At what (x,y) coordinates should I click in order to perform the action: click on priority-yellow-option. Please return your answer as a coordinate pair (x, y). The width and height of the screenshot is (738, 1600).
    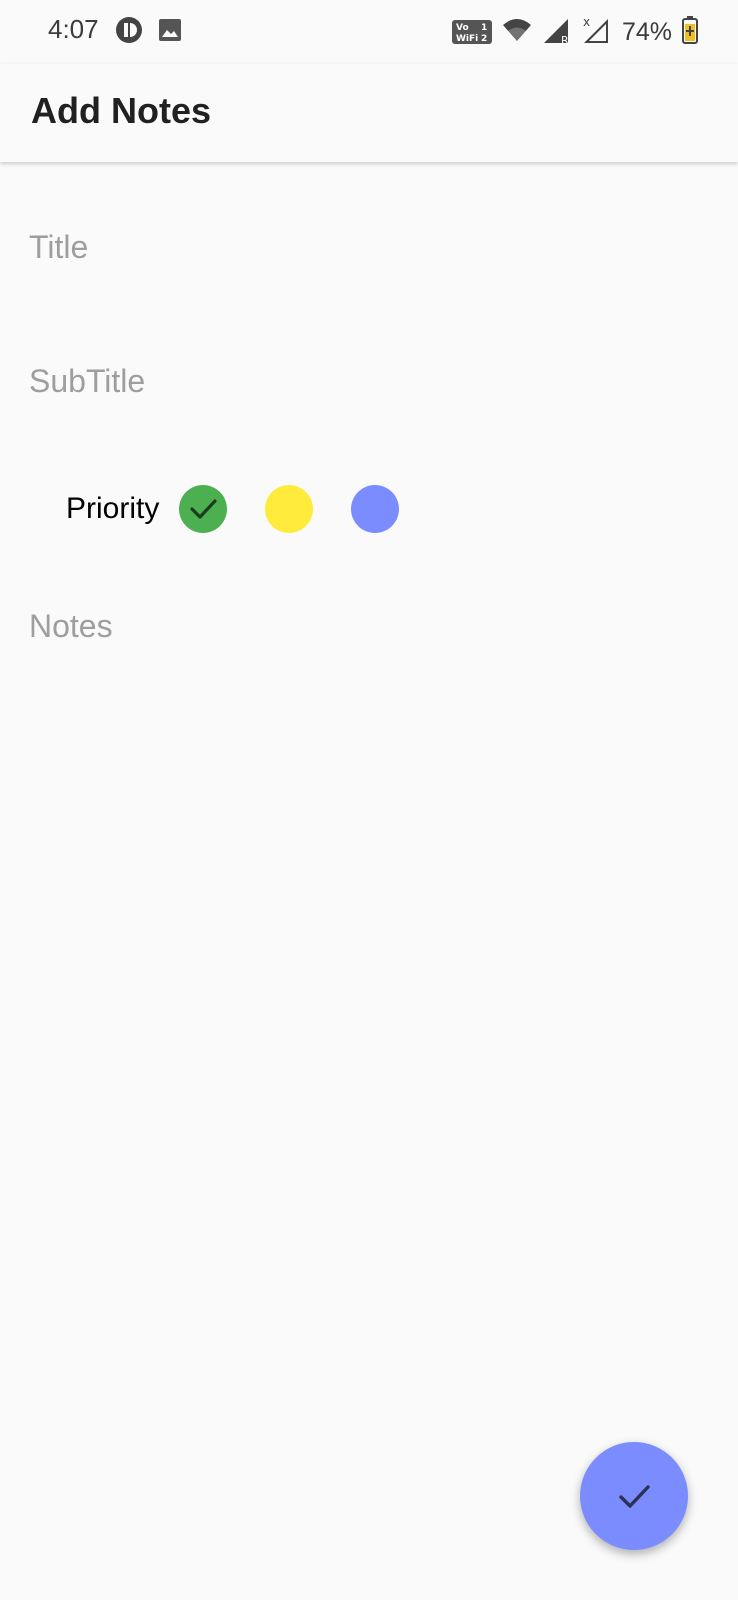
    Looking at the image, I should click on (289, 509).